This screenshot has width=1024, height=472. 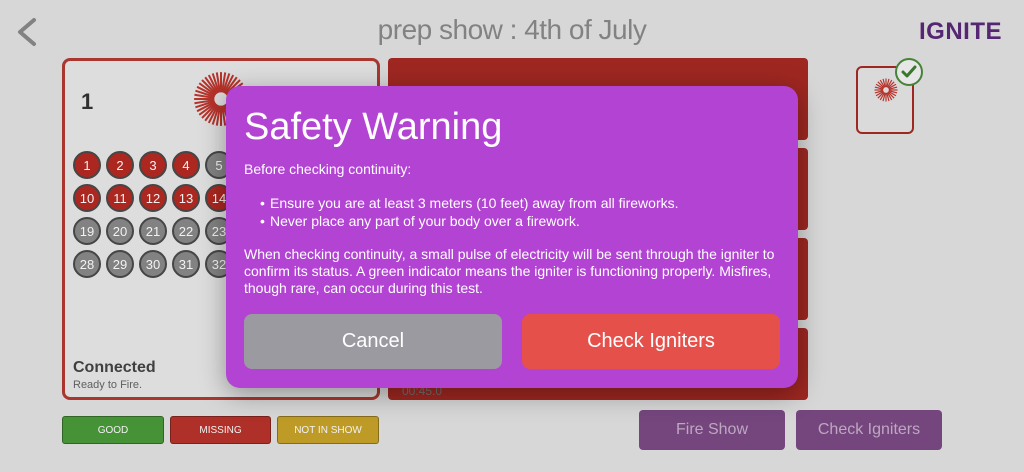 What do you see at coordinates (373, 127) in the screenshot?
I see `dialog-title: Safety Warning` at bounding box center [373, 127].